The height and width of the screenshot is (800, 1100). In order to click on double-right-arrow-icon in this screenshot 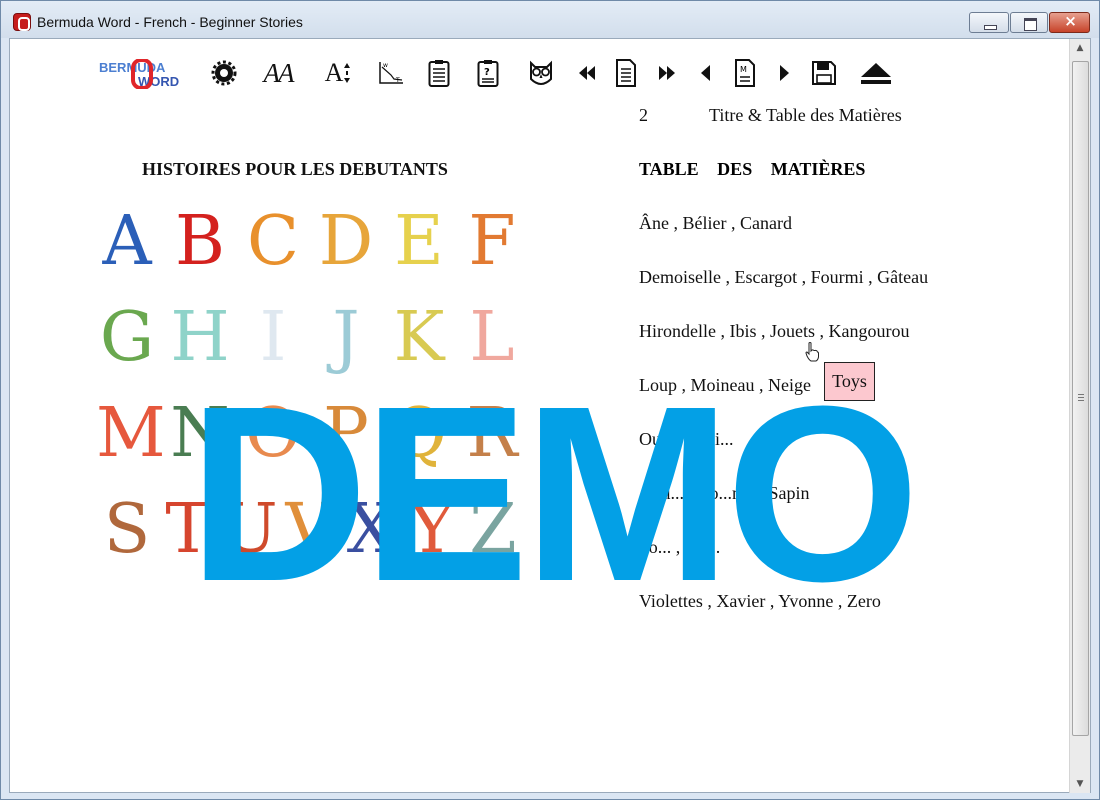, I will do `click(667, 73)`.